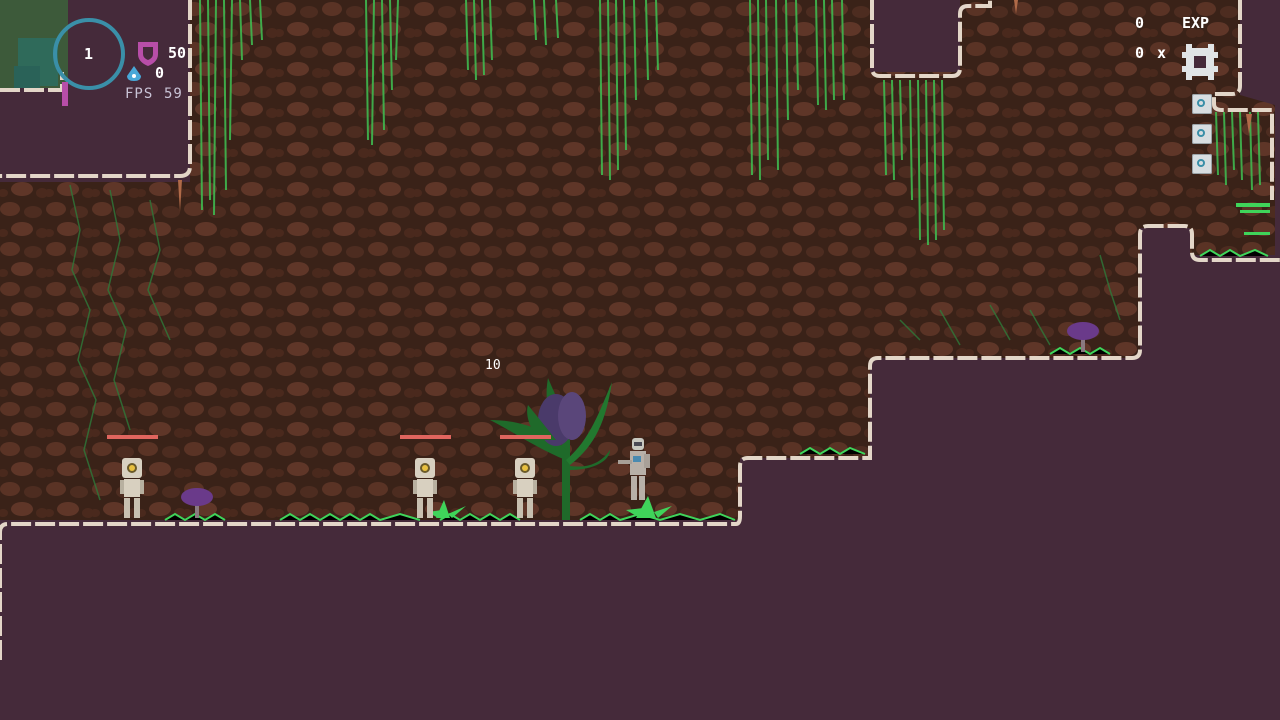 This screenshot has width=1280, height=720. What do you see at coordinates (1140, 23) in the screenshot?
I see `exp-value: 0` at bounding box center [1140, 23].